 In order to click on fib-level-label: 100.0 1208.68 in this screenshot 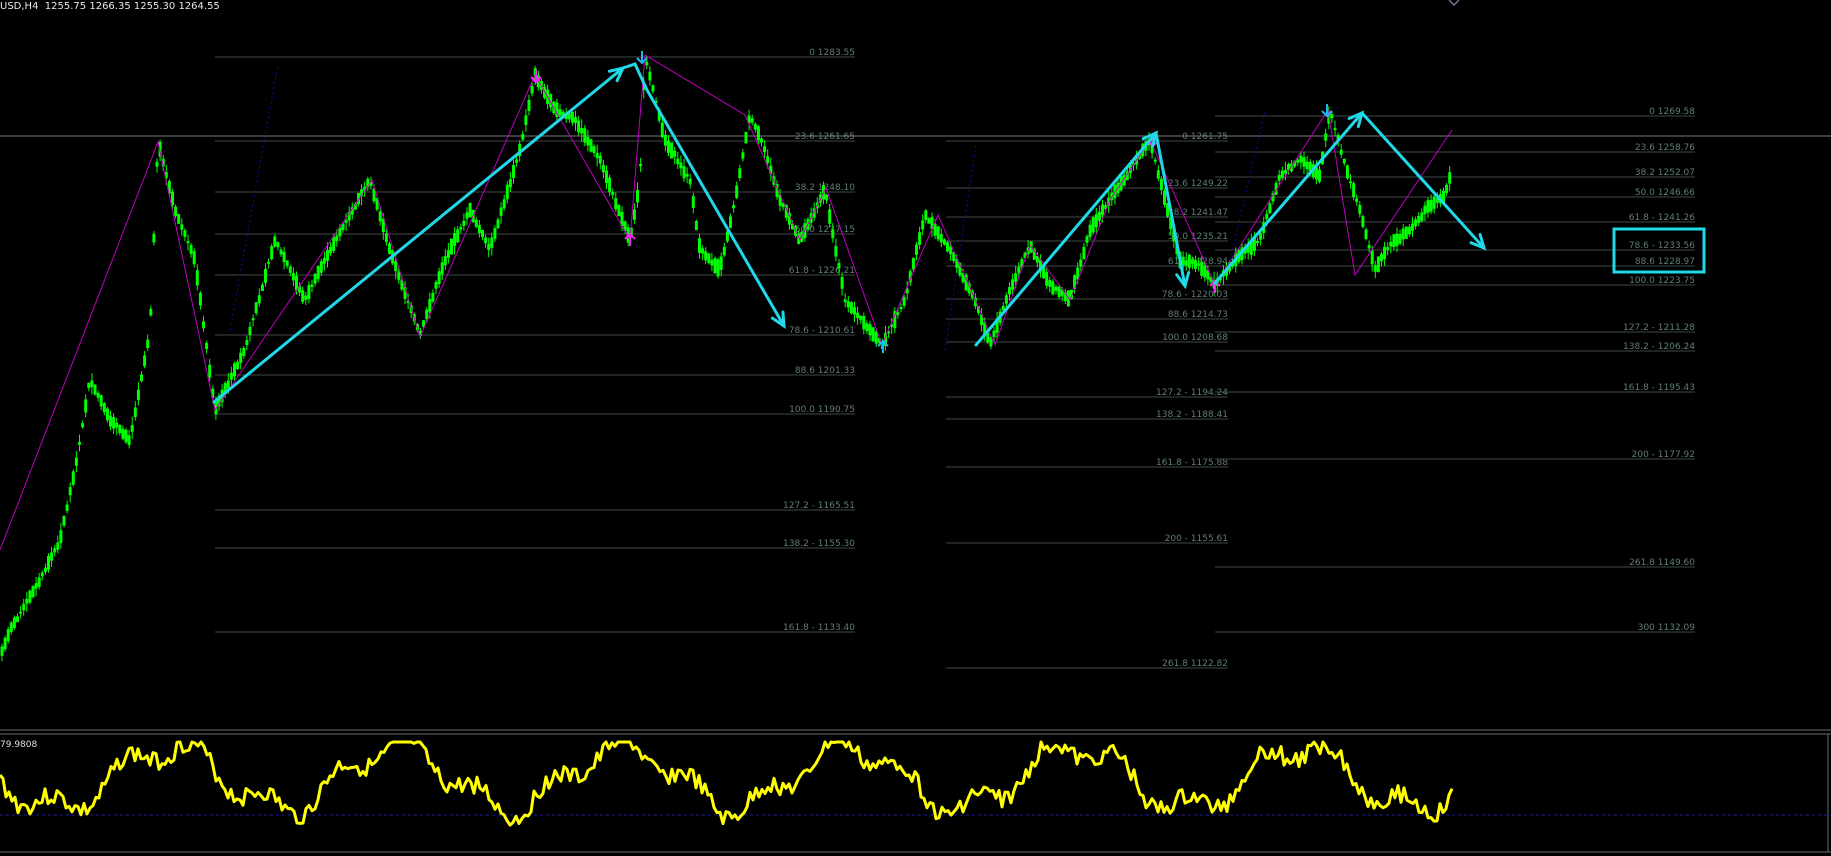, I will do `click(1195, 338)`.